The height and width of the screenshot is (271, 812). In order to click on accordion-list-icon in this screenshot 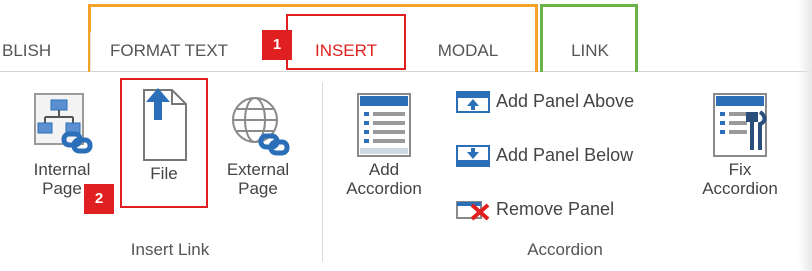, I will do `click(384, 125)`.